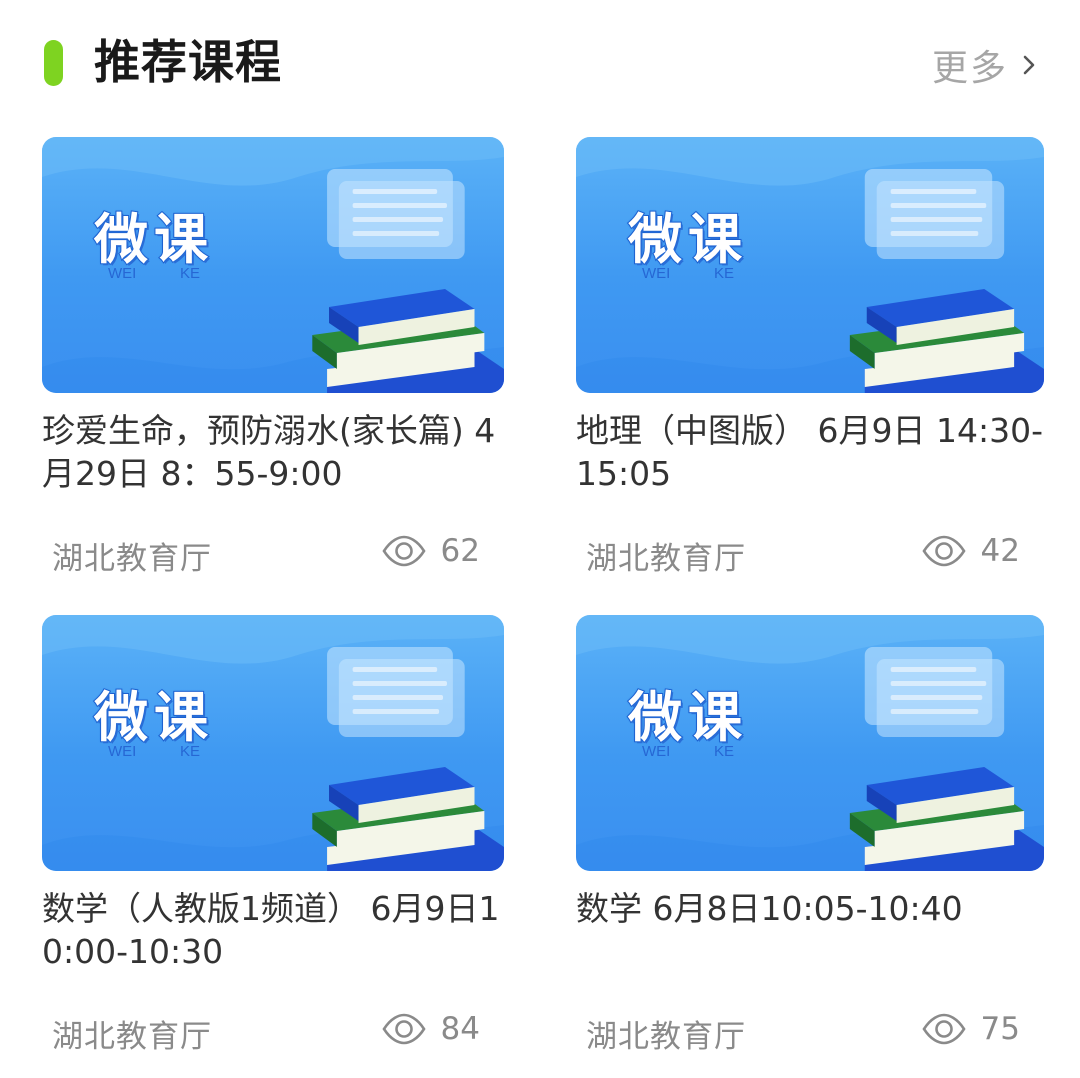  Describe the element at coordinates (273, 554) in the screenshot. I see `course-meta: 湖北教育厅 62` at that location.